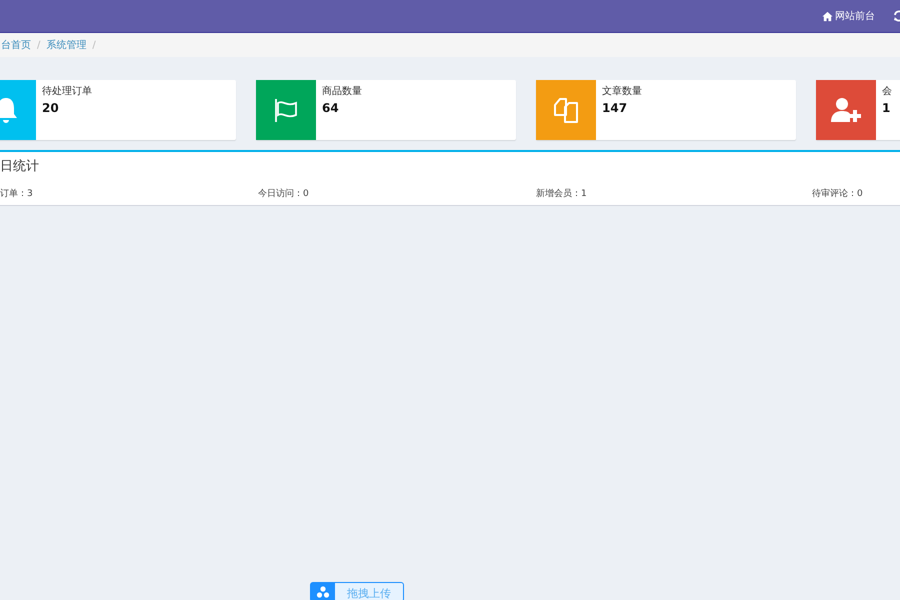  What do you see at coordinates (20, 166) in the screenshot?
I see `panel-title: 日统计` at bounding box center [20, 166].